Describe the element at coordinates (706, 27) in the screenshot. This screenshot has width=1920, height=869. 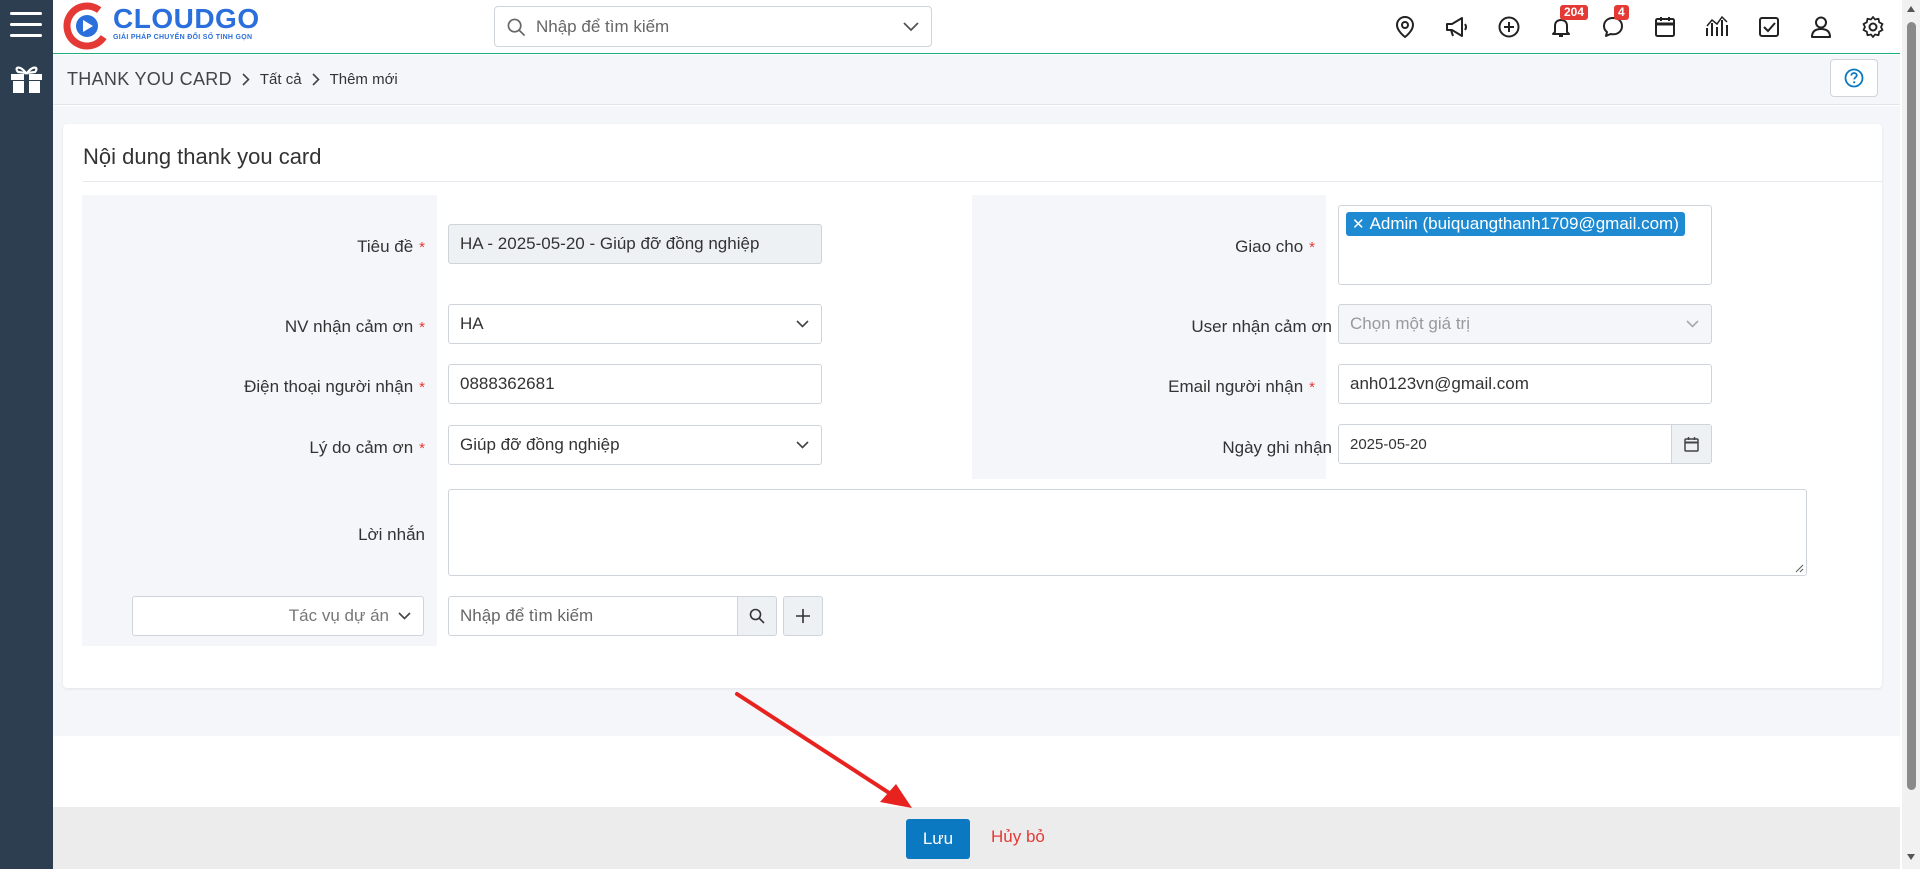
I see `global-search-input` at that location.